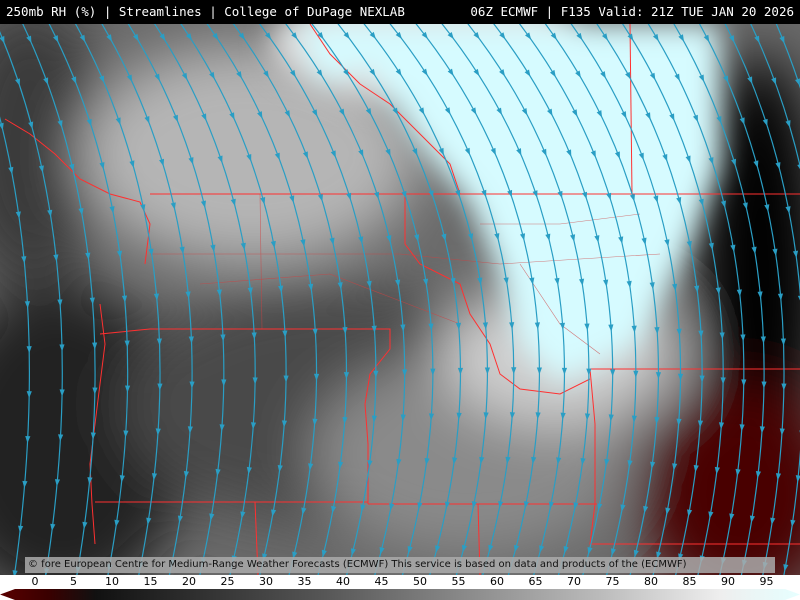  What do you see at coordinates (266, 581) in the screenshot?
I see `colorbar-tick-30: 30` at bounding box center [266, 581].